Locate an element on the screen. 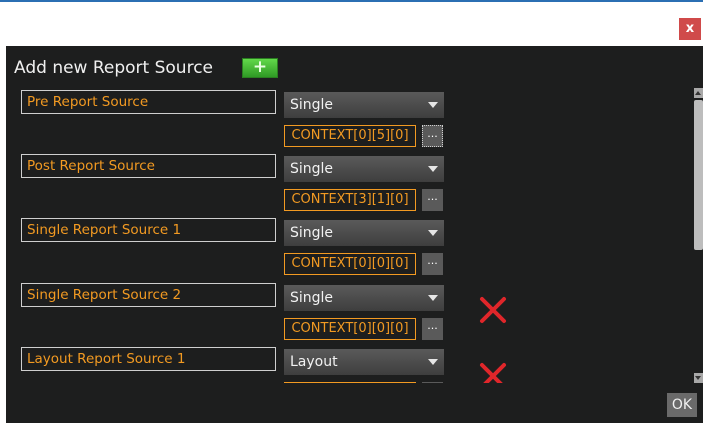 Image resolution: width=703 pixels, height=423 pixels. scroll-up-arrow-icon is located at coordinates (698, 93).